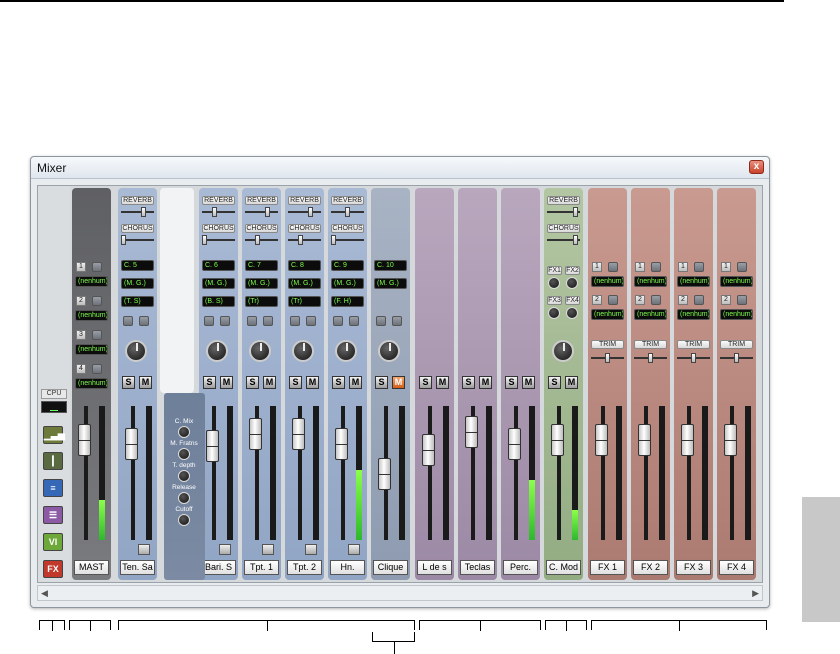 This screenshot has height=654, width=840. I want to click on instrument-select: (F. H), so click(347, 301).